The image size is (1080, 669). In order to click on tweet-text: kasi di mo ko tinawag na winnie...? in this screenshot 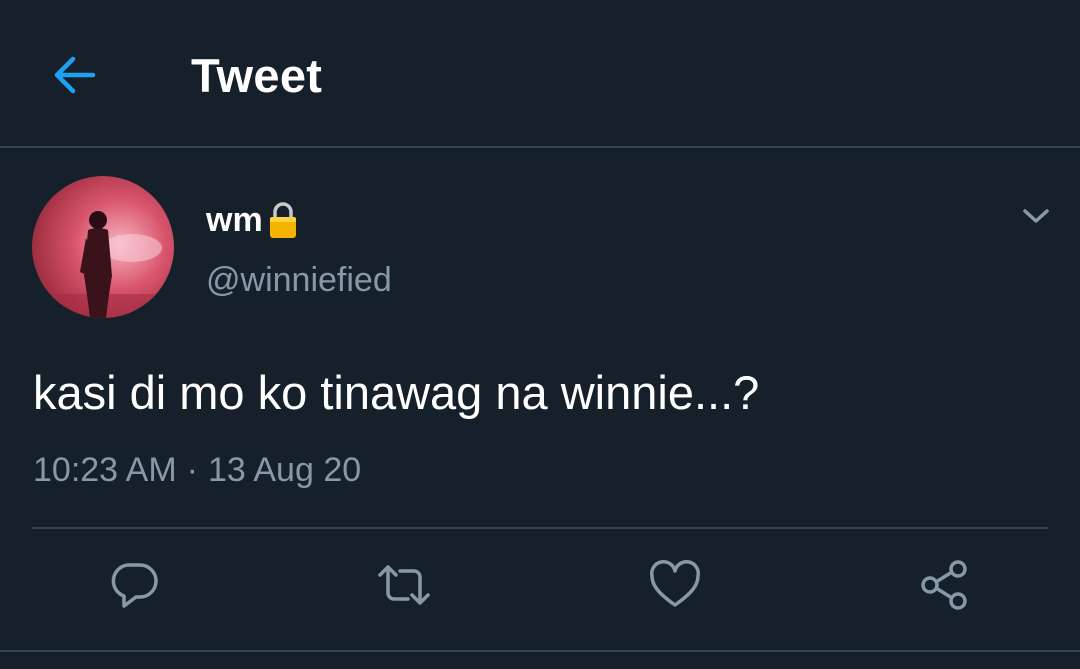, I will do `click(396, 392)`.